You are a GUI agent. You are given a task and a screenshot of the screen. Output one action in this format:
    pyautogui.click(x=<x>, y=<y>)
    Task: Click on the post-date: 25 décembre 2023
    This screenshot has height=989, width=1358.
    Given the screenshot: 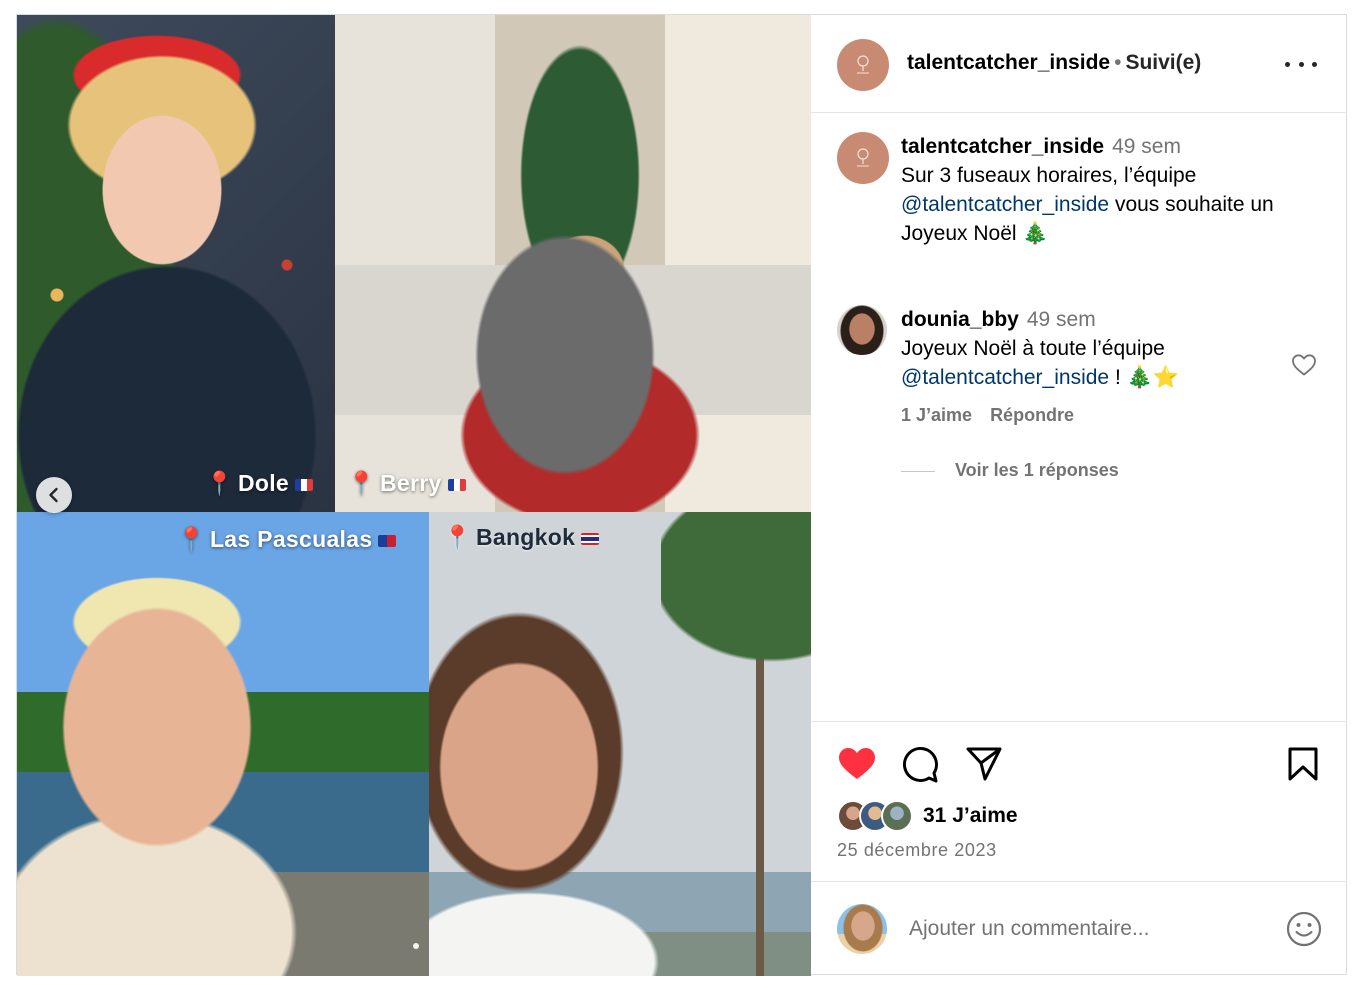 What is the action you would take?
    pyautogui.click(x=917, y=850)
    